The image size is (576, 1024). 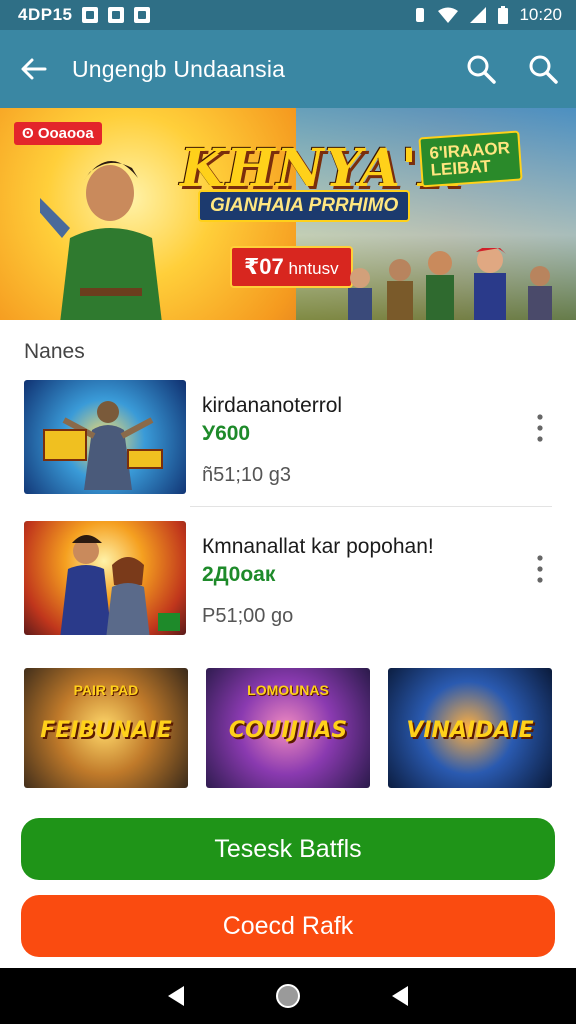 What do you see at coordinates (239, 574) in the screenshot?
I see `item-price: 2Д0оак` at bounding box center [239, 574].